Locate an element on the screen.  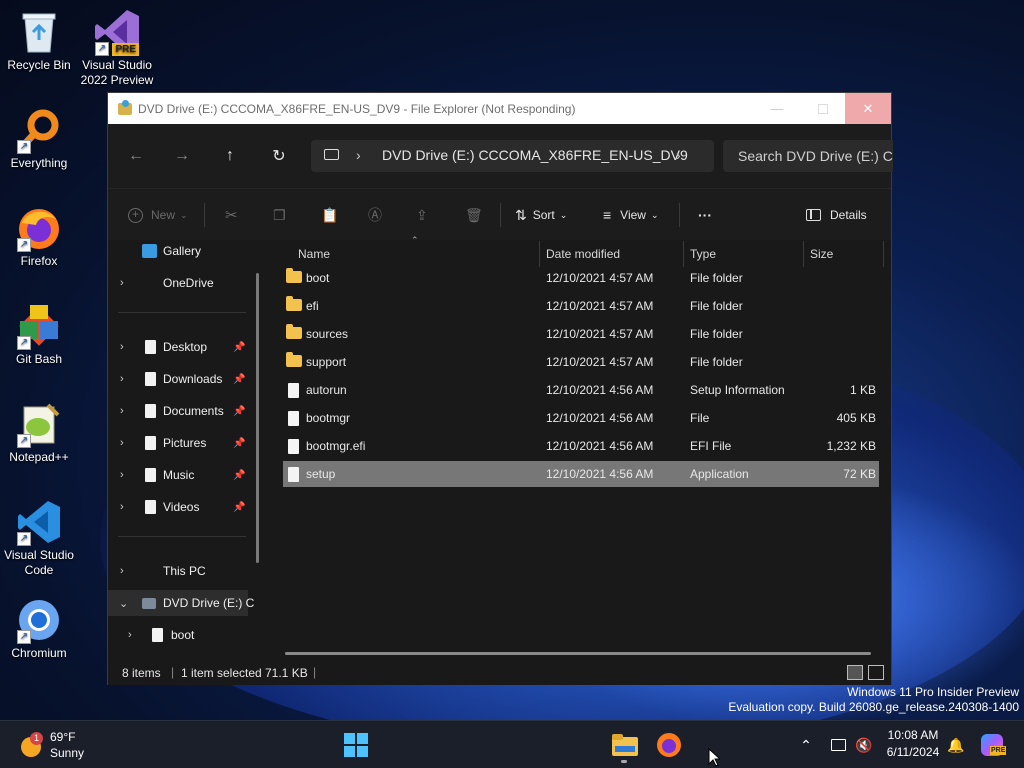
copilot-button: PRE is located at coordinates (992, 745).